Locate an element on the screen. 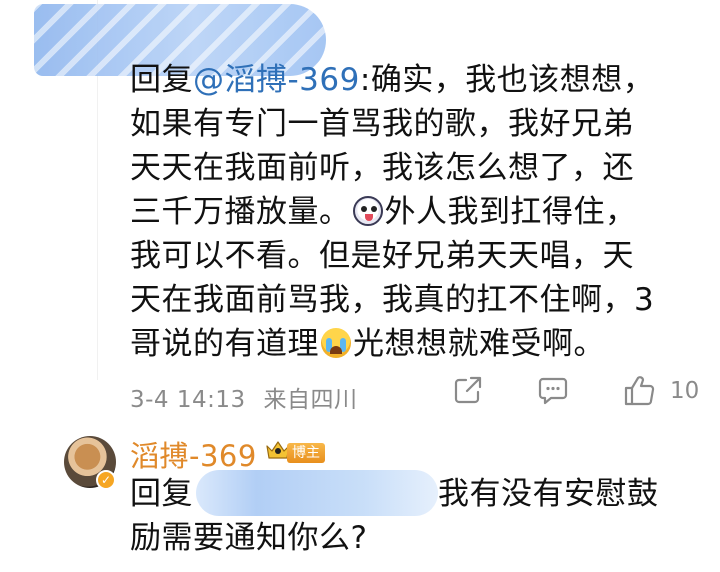  comment-time: 3-4 14:13 is located at coordinates (188, 400).